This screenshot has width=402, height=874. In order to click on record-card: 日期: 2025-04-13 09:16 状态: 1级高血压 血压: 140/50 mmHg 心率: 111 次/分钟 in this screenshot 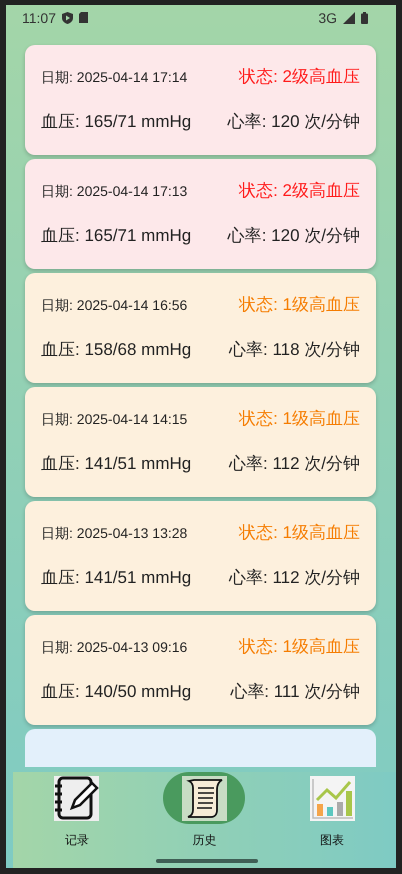, I will do `click(200, 670)`.